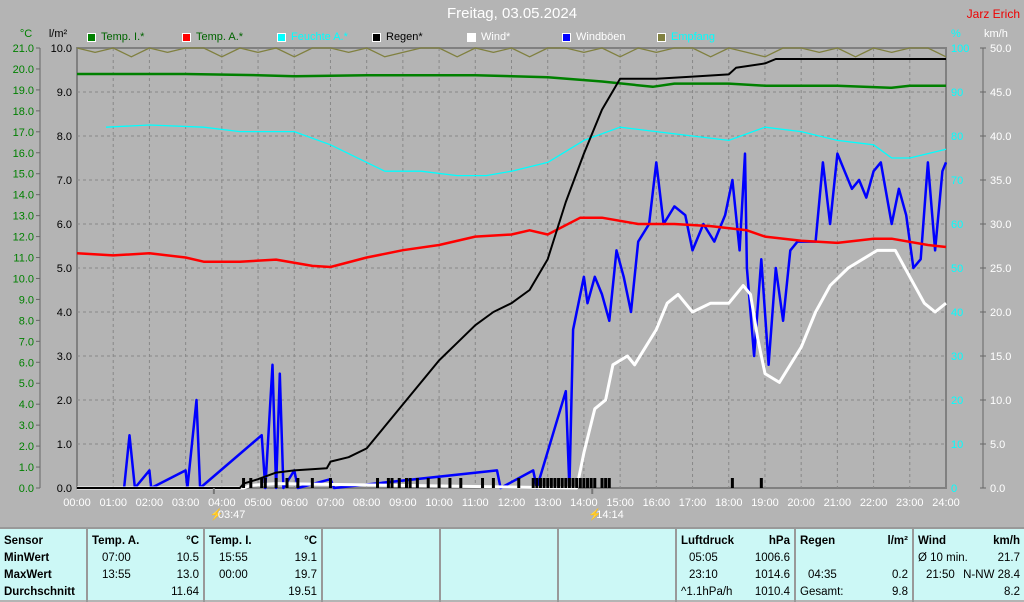 The height and width of the screenshot is (602, 1024). What do you see at coordinates (113, 503) in the screenshot?
I see `x-tick-label: 01:00` at bounding box center [113, 503].